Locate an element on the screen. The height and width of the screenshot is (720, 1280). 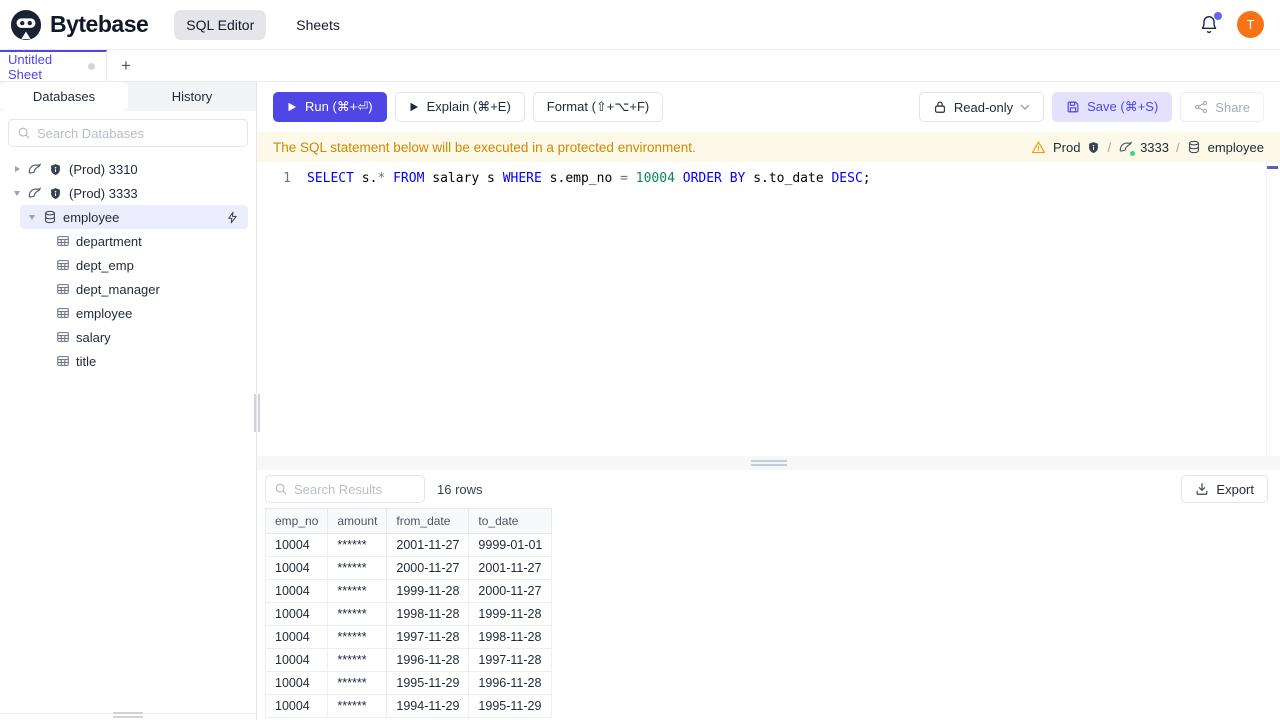
database-search is located at coordinates (128, 133).